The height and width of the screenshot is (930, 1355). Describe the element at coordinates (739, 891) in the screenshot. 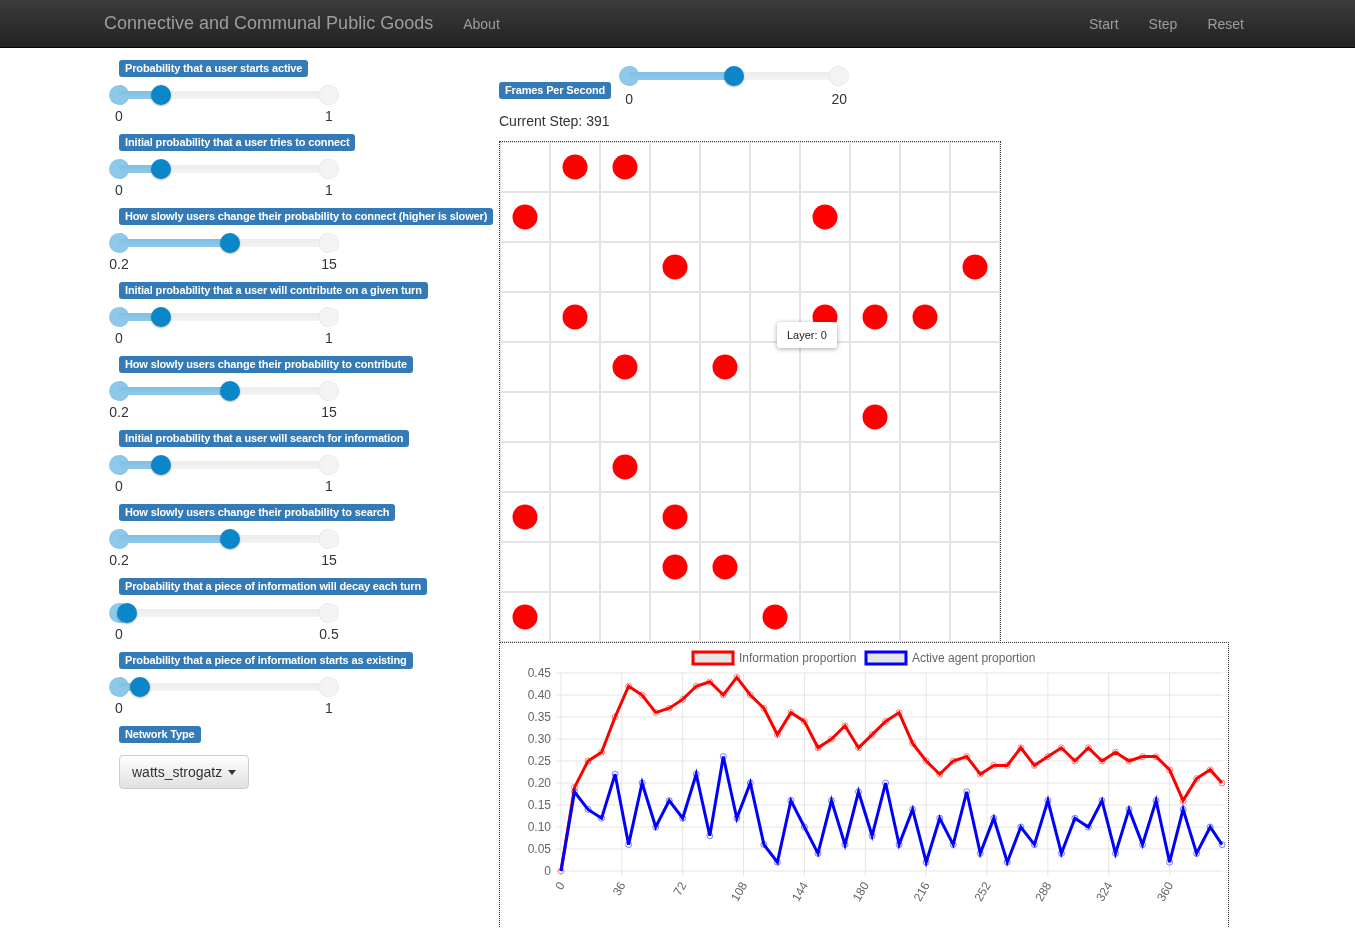

I see `x-tick-label: 108` at that location.